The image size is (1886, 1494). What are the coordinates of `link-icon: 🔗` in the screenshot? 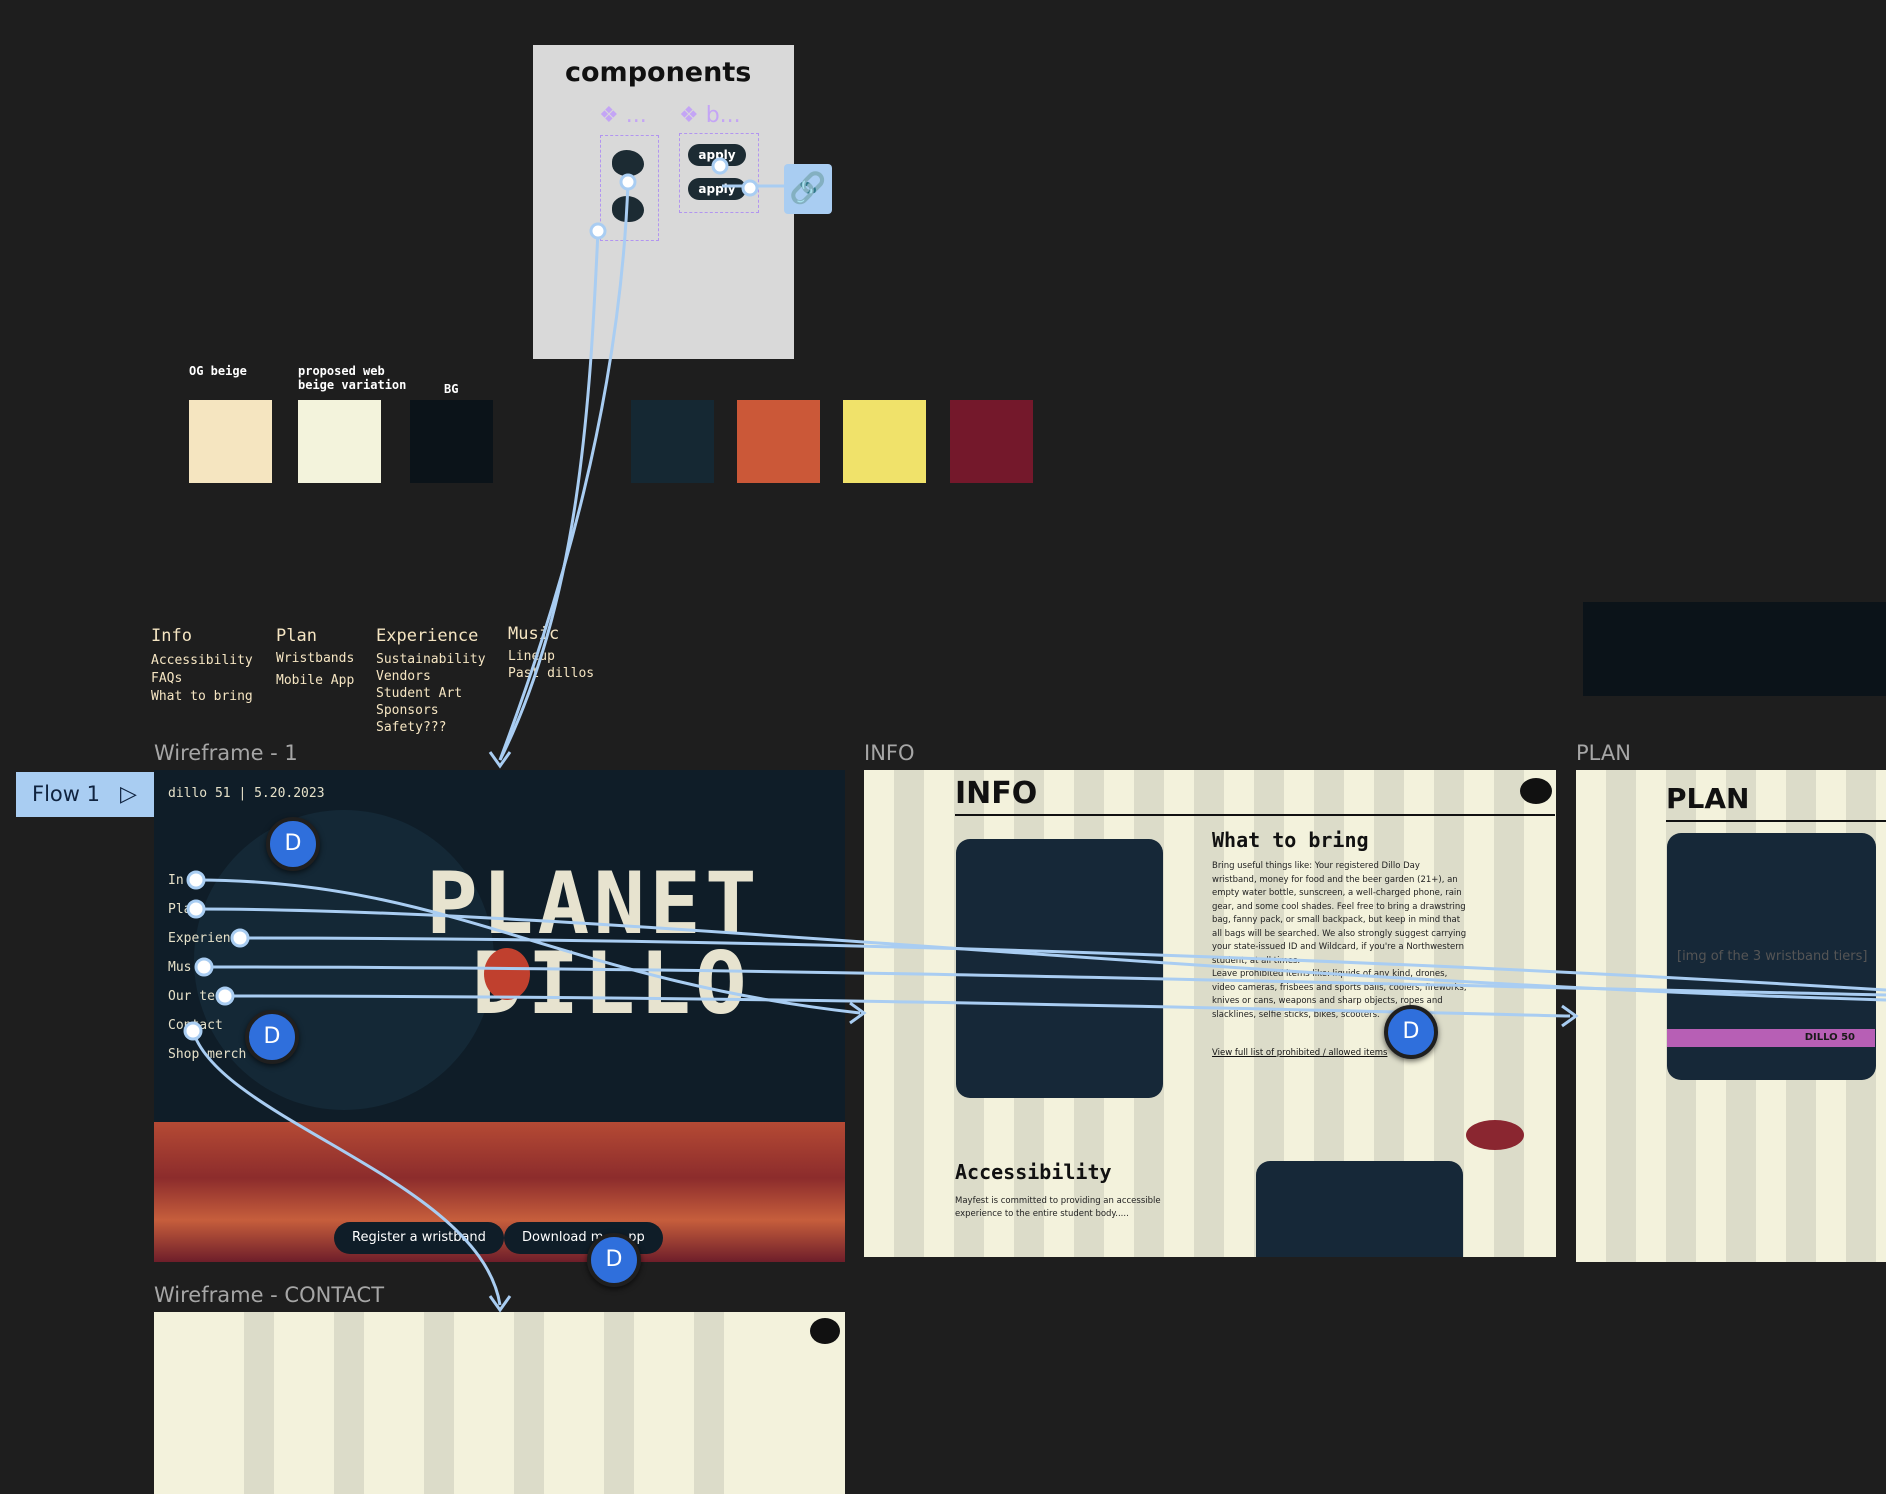 It's located at (808, 189).